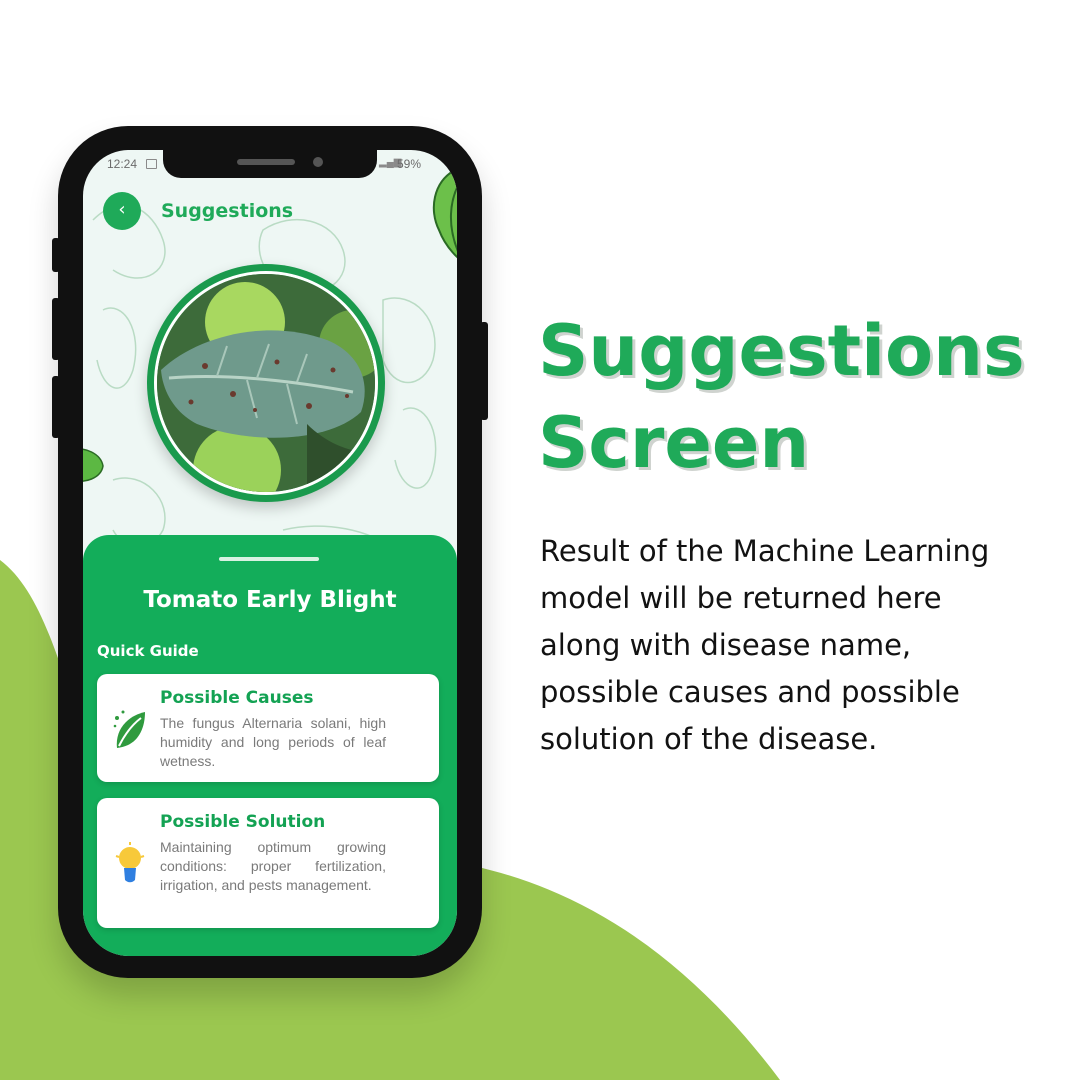 Image resolution: width=1080 pixels, height=1080 pixels. I want to click on phone-power-button, so click(484, 371).